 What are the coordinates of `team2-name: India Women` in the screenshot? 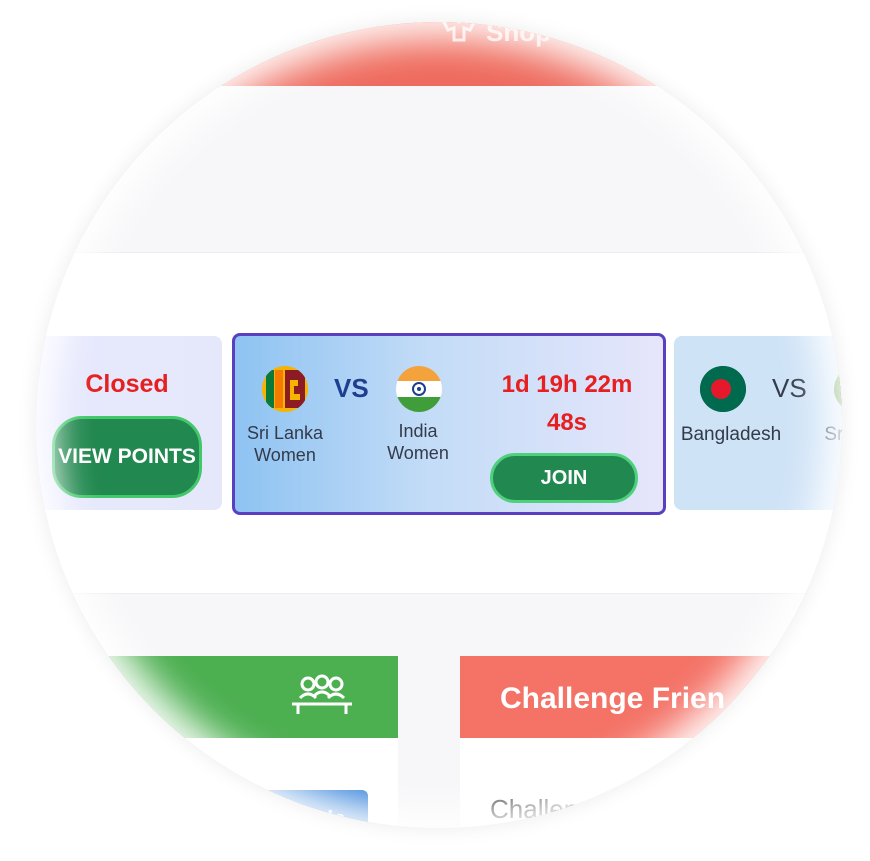 It's located at (418, 442).